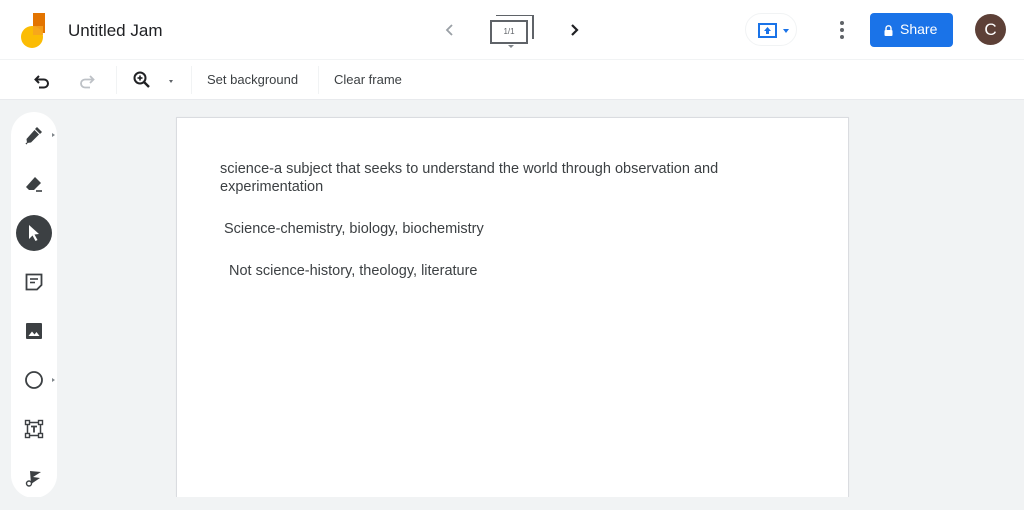 Image resolution: width=1024 pixels, height=510 pixels. I want to click on cursor-arrow-icon, so click(34, 233).